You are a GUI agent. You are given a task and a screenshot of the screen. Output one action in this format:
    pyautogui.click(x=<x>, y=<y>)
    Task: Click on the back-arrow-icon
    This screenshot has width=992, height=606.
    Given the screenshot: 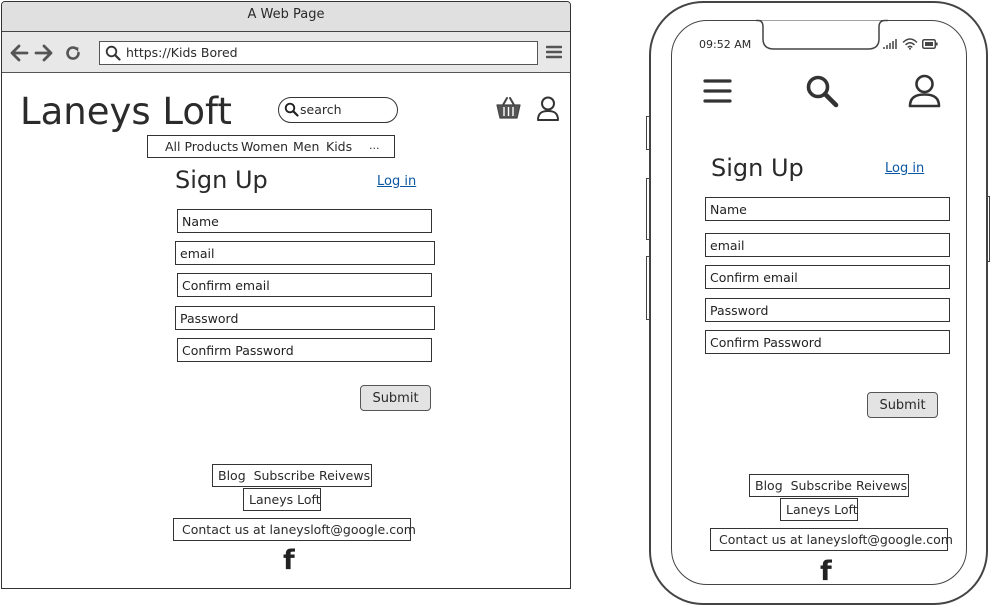 What is the action you would take?
    pyautogui.click(x=19, y=53)
    